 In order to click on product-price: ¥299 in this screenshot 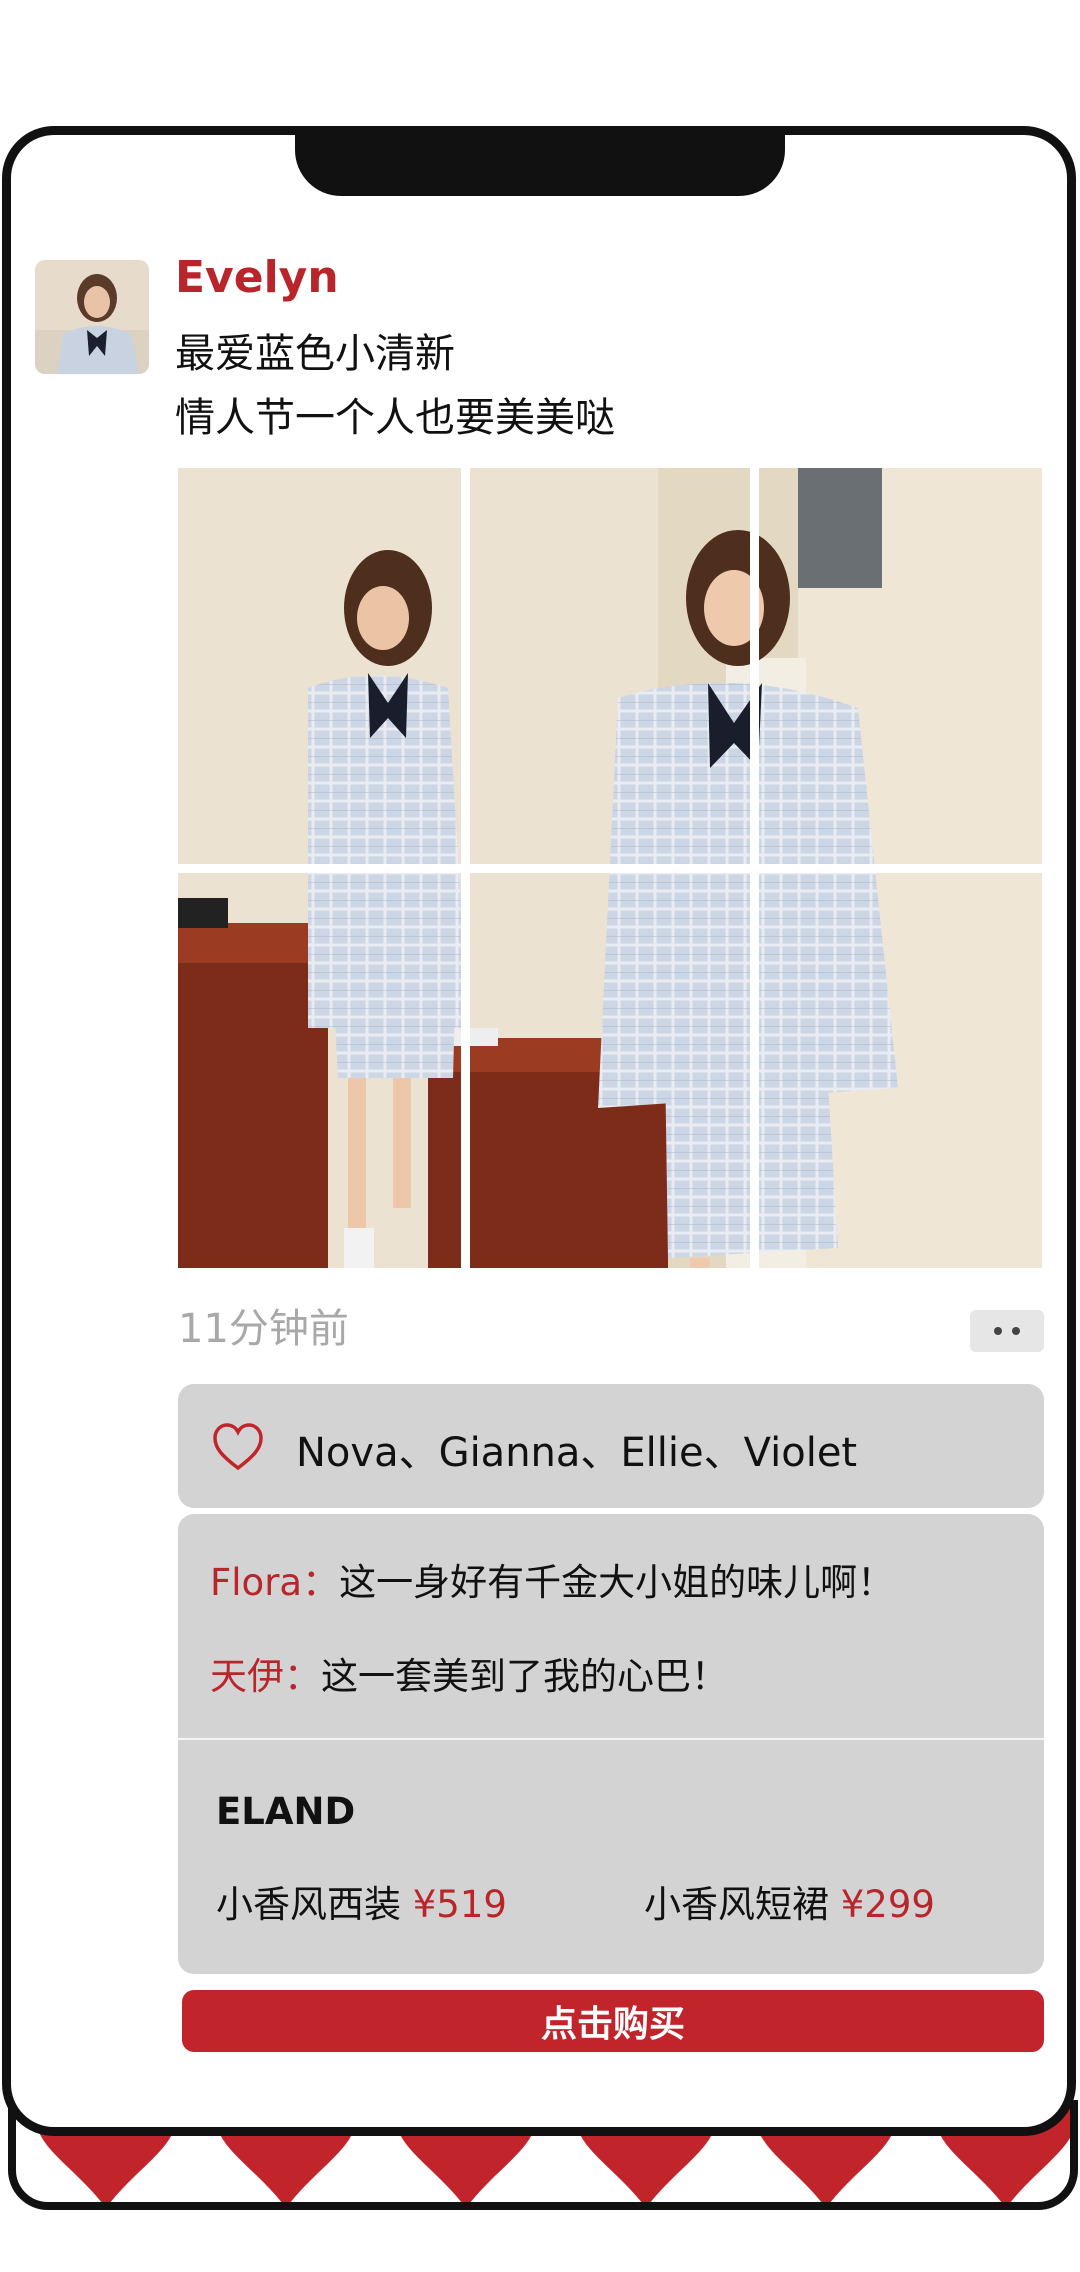, I will do `click(887, 1904)`.